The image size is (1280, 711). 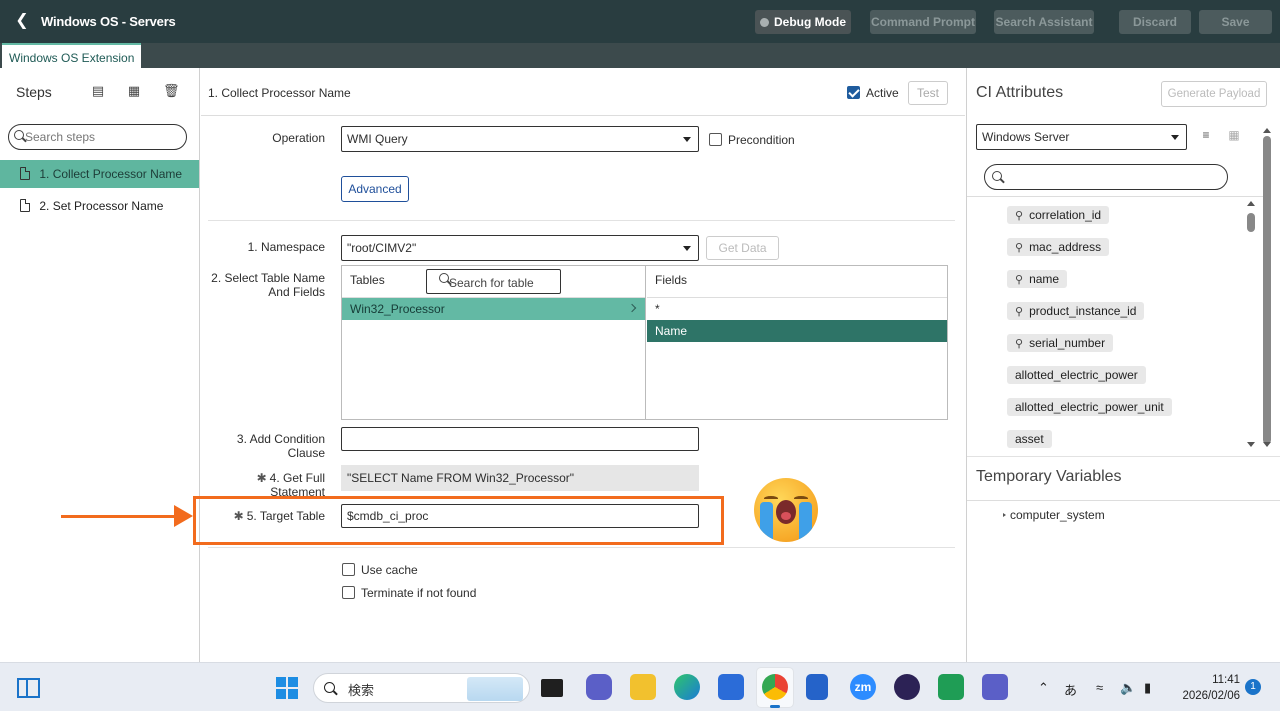 I want to click on field-row-name: Name, so click(x=797, y=331).